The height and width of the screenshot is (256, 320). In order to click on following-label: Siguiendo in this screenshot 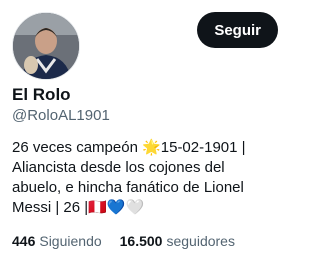, I will do `click(70, 241)`.